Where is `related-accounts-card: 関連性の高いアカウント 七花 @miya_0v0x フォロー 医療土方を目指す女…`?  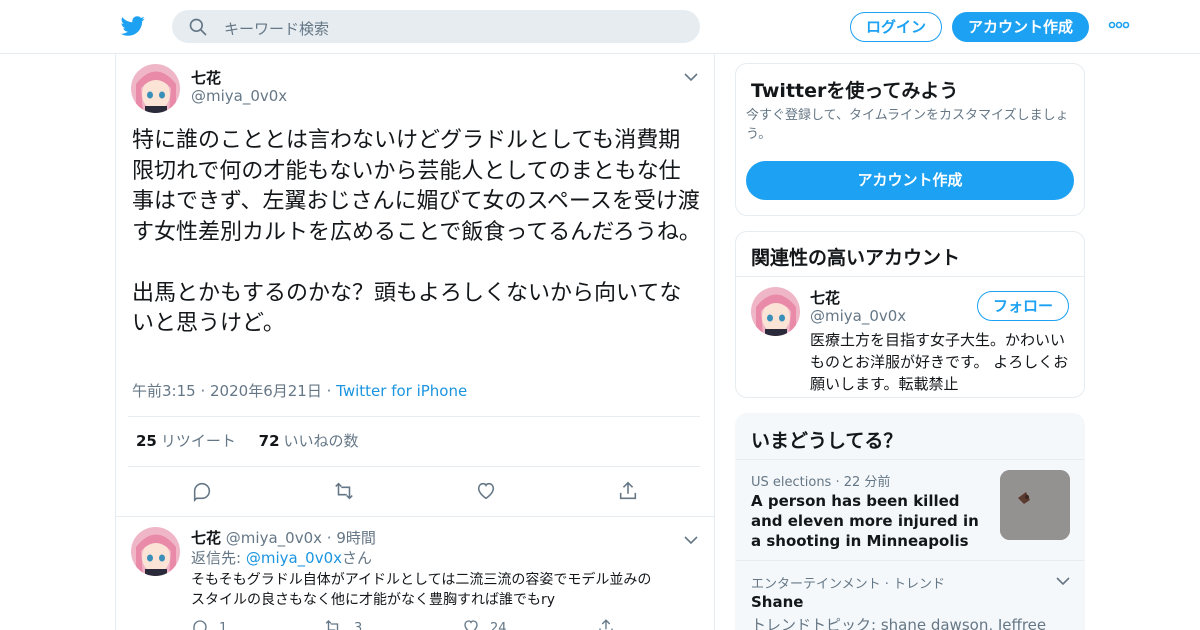
related-accounts-card: 関連性の高いアカウント 七花 @miya_0v0x フォロー 医療土方を目指す女… is located at coordinates (910, 314).